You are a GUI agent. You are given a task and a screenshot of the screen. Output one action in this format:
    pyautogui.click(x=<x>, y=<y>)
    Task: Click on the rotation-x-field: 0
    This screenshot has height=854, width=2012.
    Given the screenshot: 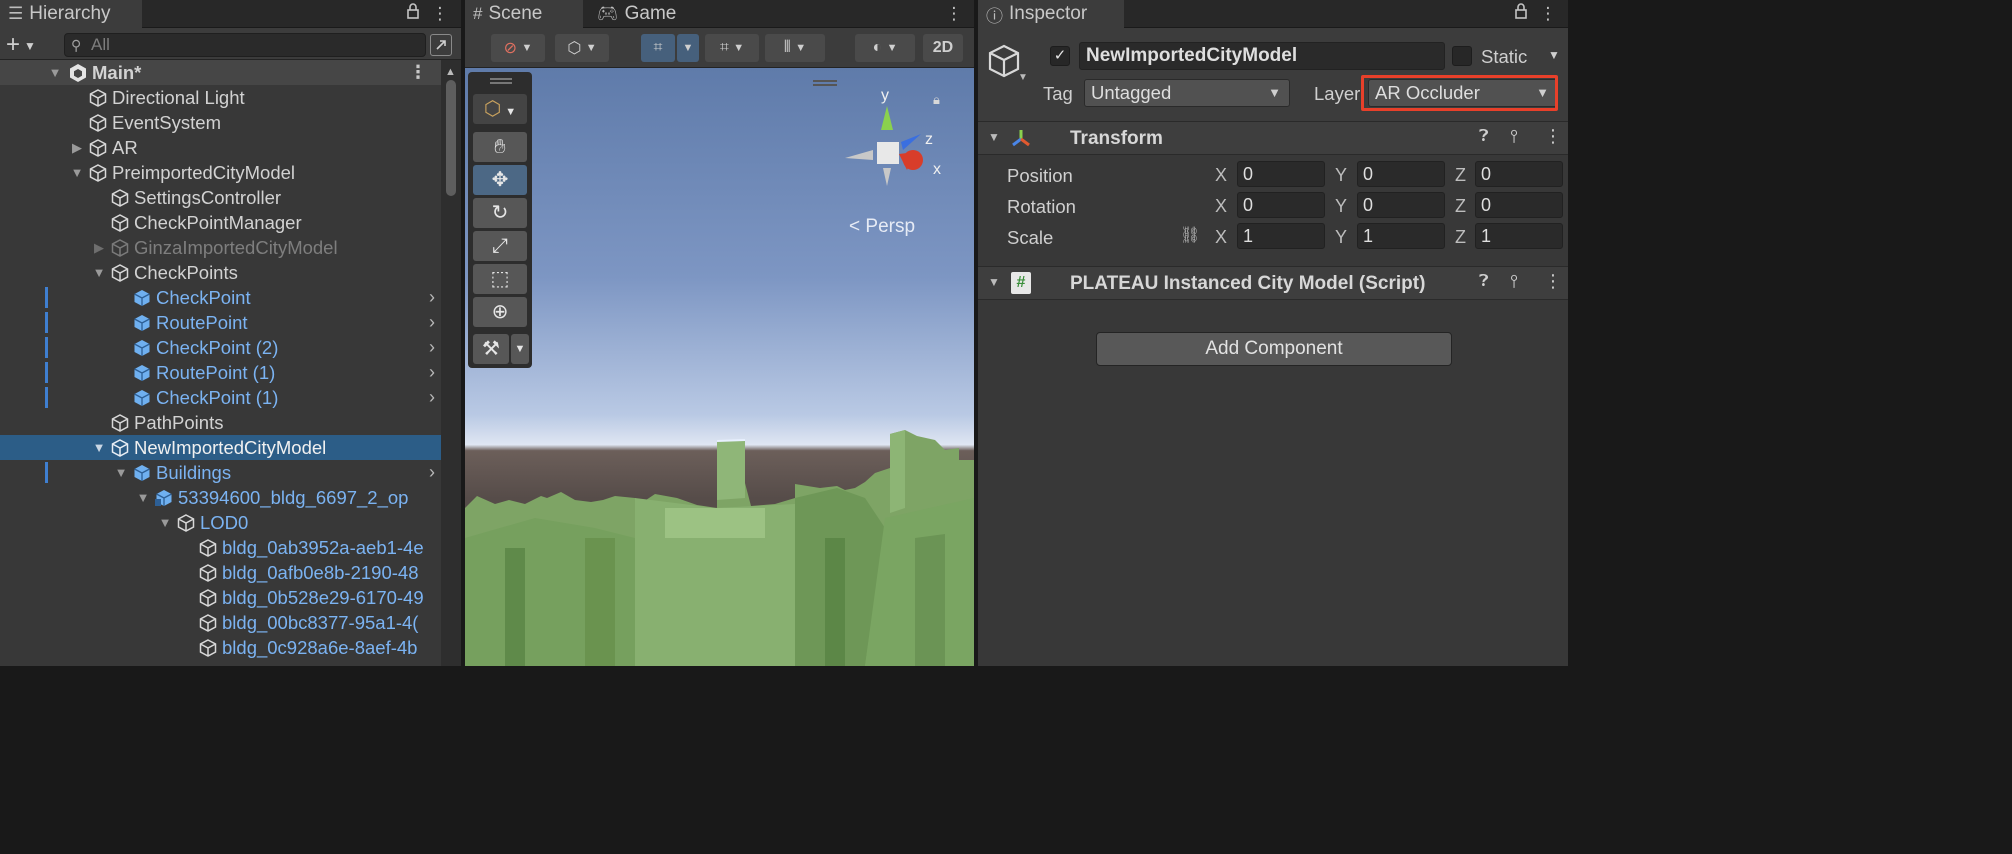 What is the action you would take?
    pyautogui.click(x=1281, y=205)
    